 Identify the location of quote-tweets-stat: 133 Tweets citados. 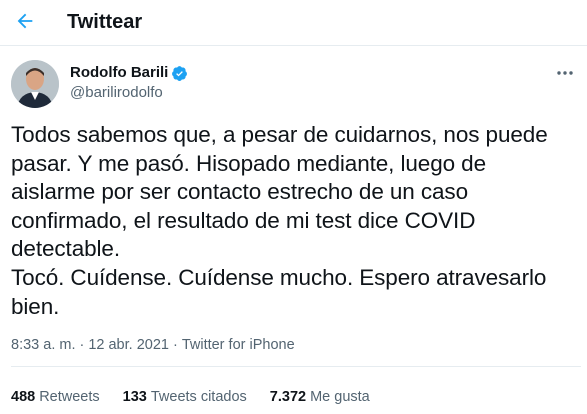
(185, 397).